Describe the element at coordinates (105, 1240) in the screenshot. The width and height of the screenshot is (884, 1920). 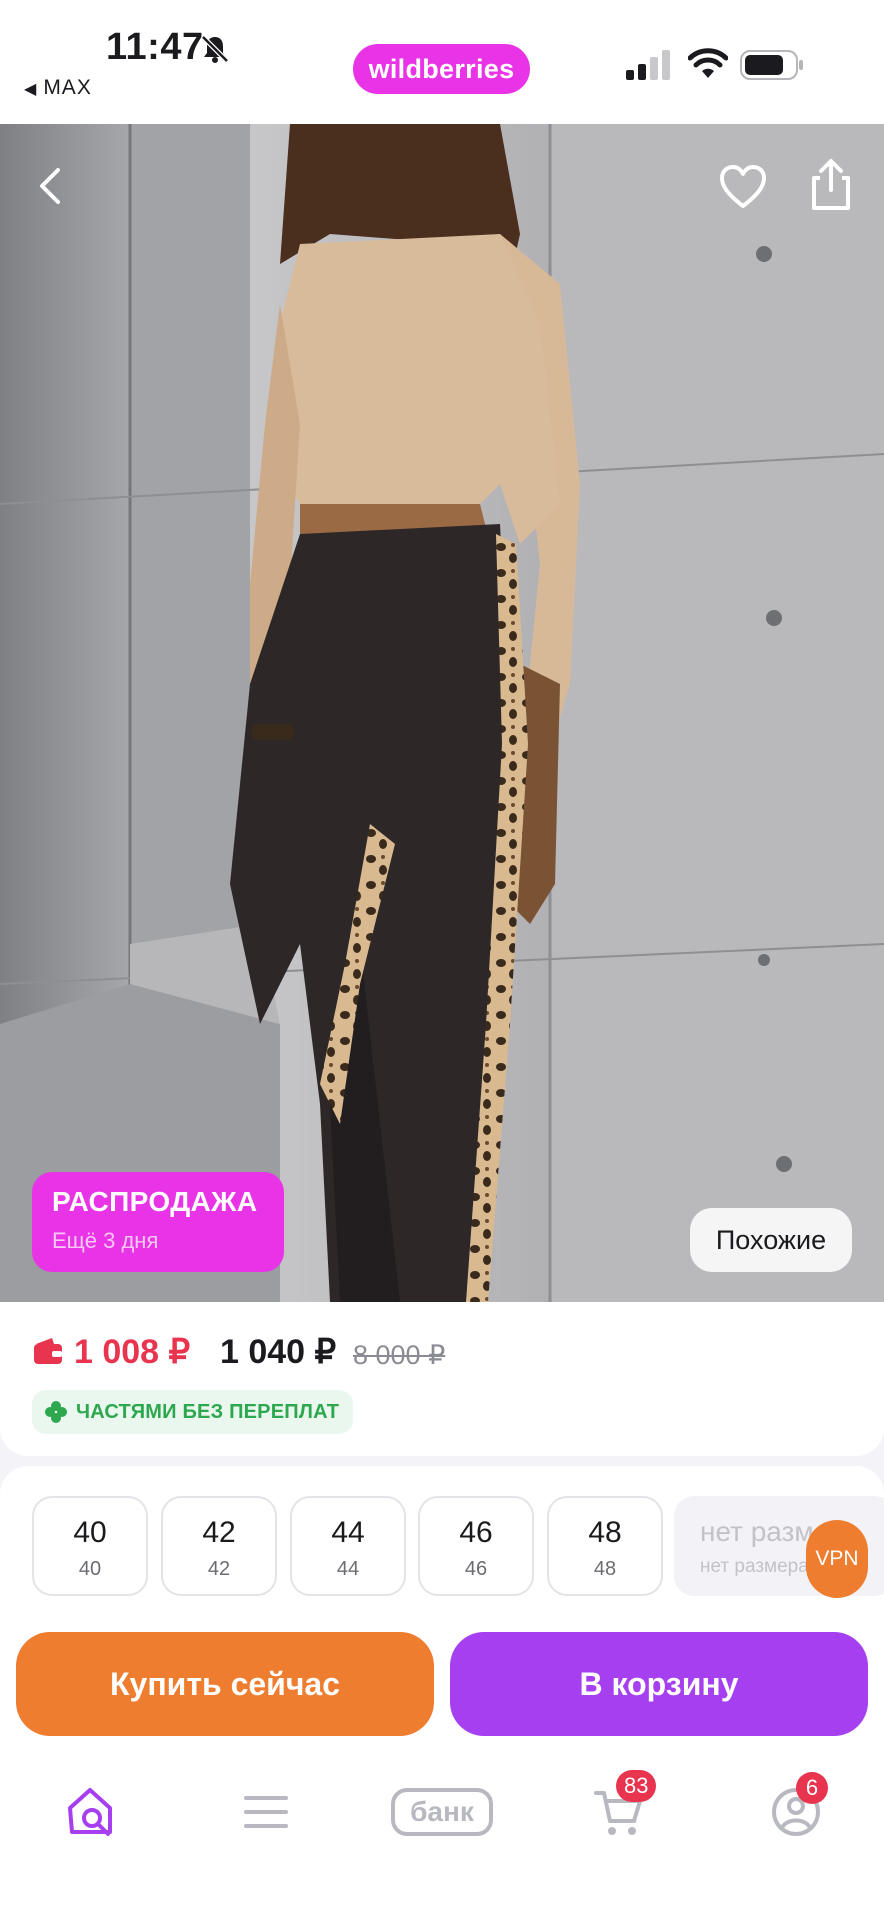
I see `sale-badge-subtitle: Ещё 3 дня` at that location.